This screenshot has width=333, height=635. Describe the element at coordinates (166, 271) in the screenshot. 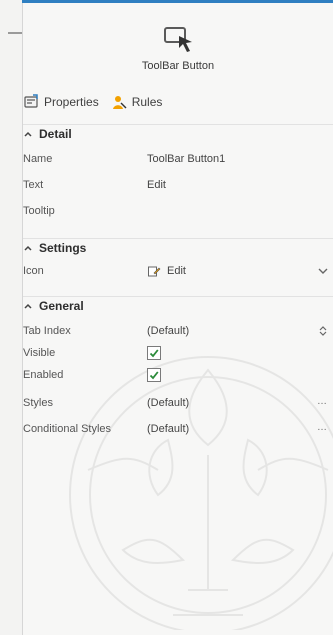

I see `icon-value: Edit` at that location.